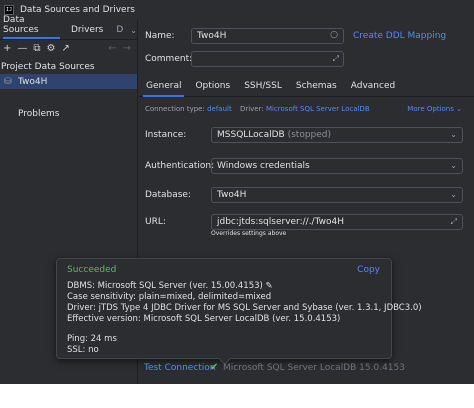  I want to click on forward-arrow-icon: →, so click(127, 48).